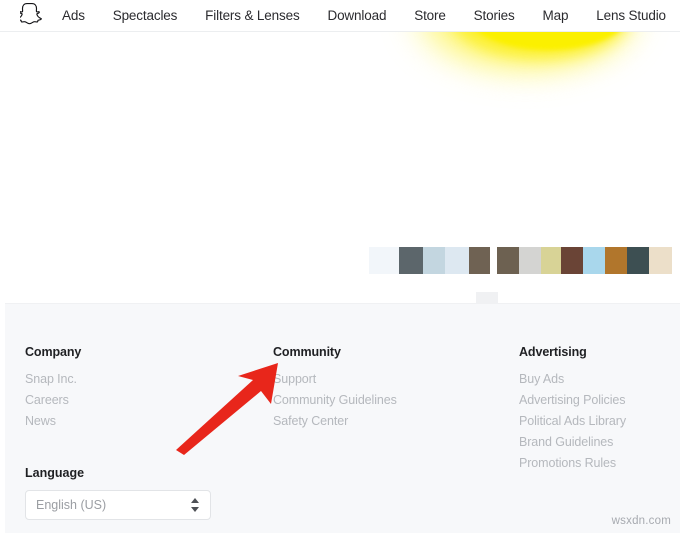 The width and height of the screenshot is (680, 533). Describe the element at coordinates (73, 16) in the screenshot. I see `nav-link-ads: Ads` at that location.